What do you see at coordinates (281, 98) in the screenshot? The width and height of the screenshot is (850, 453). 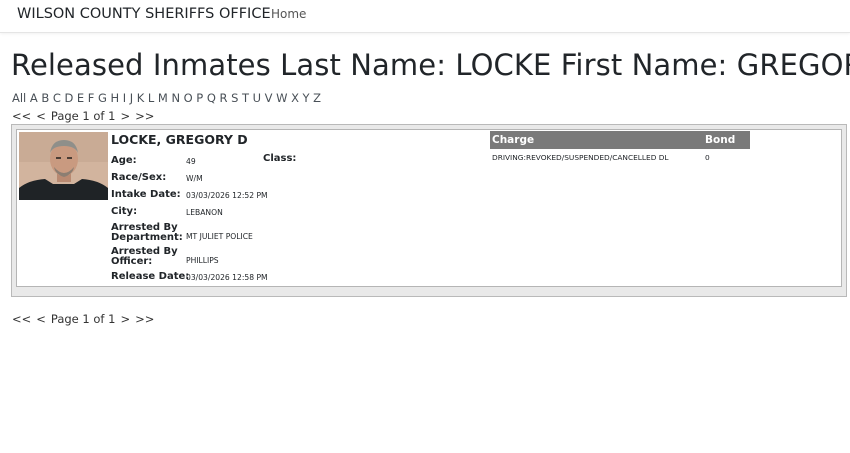 I see `alphabet-link-w: W` at bounding box center [281, 98].